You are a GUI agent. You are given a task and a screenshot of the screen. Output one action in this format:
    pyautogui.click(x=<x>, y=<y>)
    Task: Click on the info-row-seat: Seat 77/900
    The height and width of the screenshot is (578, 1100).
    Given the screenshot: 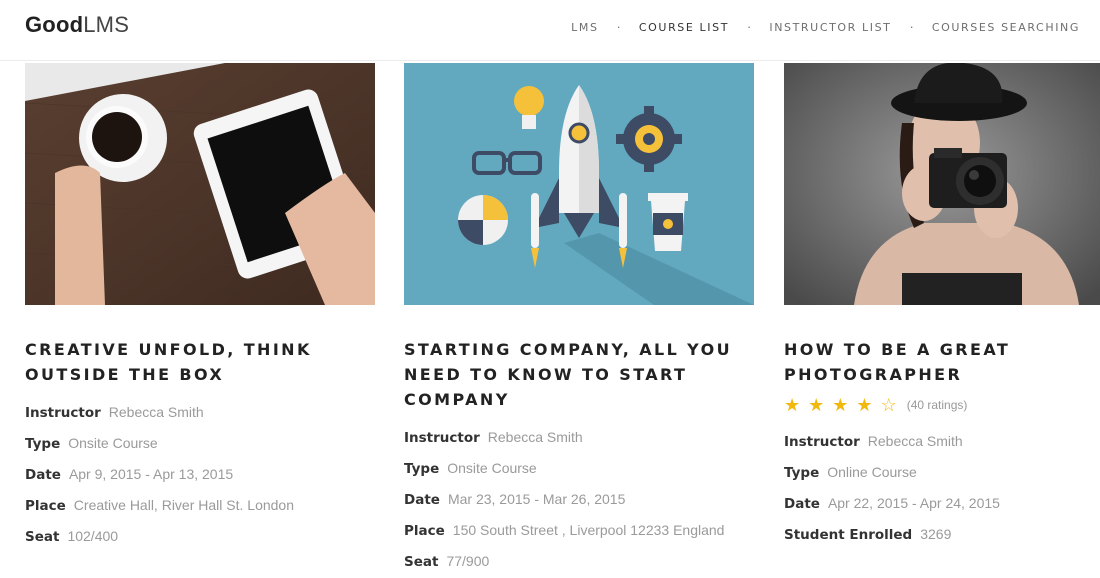 What is the action you would take?
    pyautogui.click(x=579, y=561)
    